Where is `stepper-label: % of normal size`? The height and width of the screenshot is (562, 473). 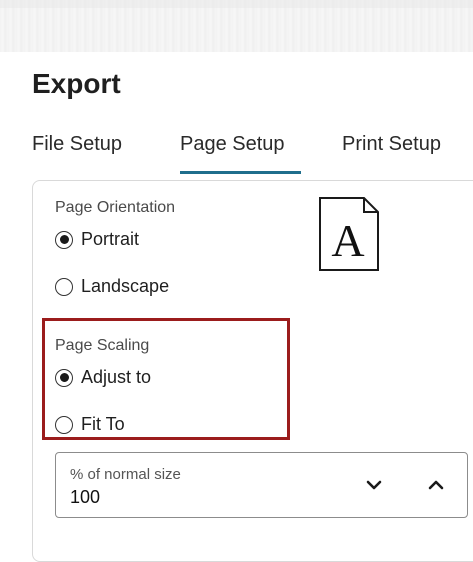
stepper-label: % of normal size is located at coordinates (125, 474).